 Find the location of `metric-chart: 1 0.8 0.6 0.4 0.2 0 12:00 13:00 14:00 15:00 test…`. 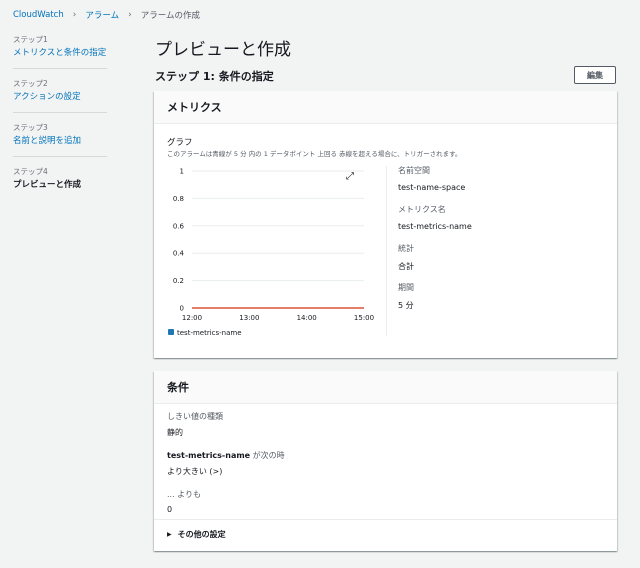

metric-chart: 1 0.8 0.6 0.4 0.2 0 12:00 13:00 14:00 15:00 test… is located at coordinates (271, 252).